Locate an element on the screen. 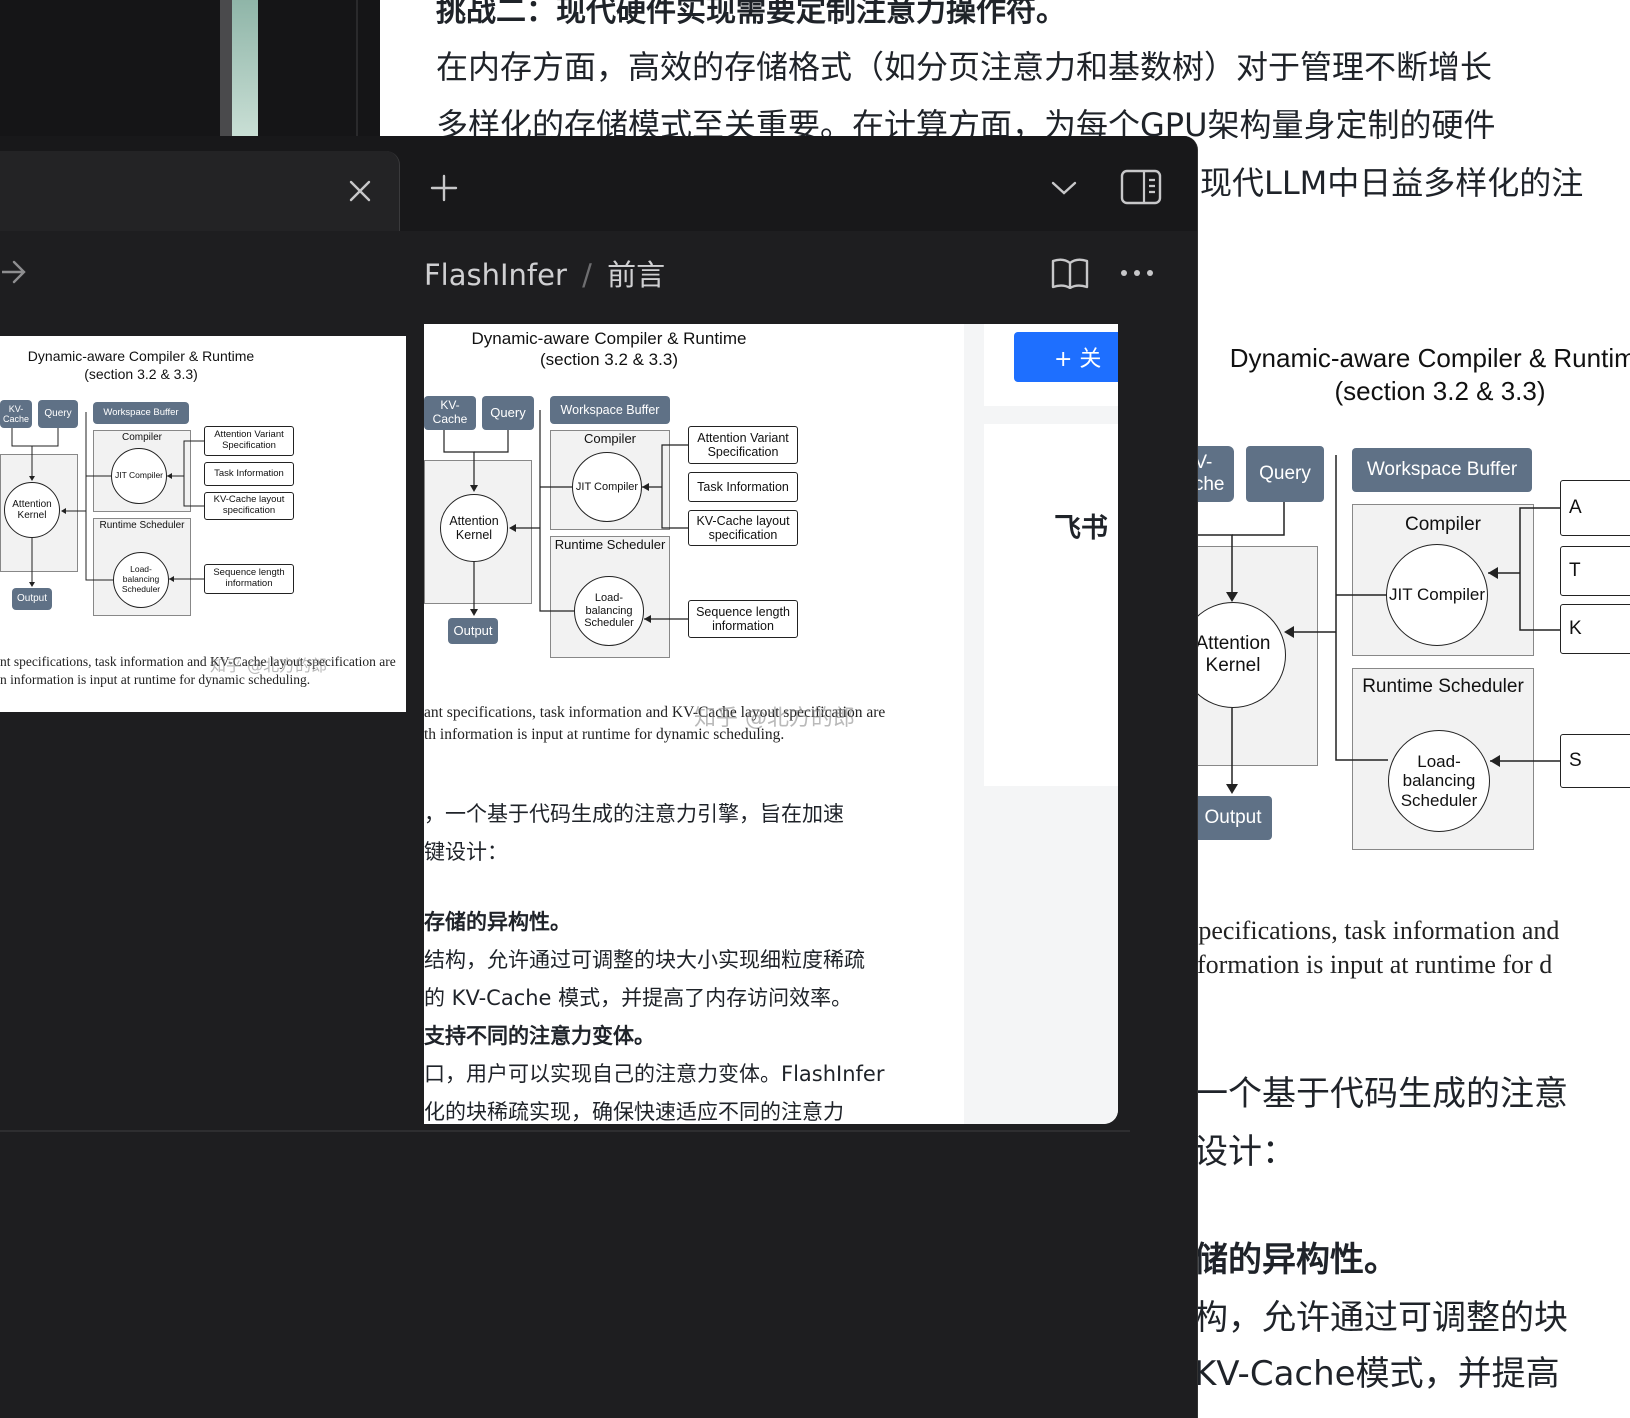 Image resolution: width=1630 pixels, height=1418 pixels. background-divider is located at coordinates (357, 68).